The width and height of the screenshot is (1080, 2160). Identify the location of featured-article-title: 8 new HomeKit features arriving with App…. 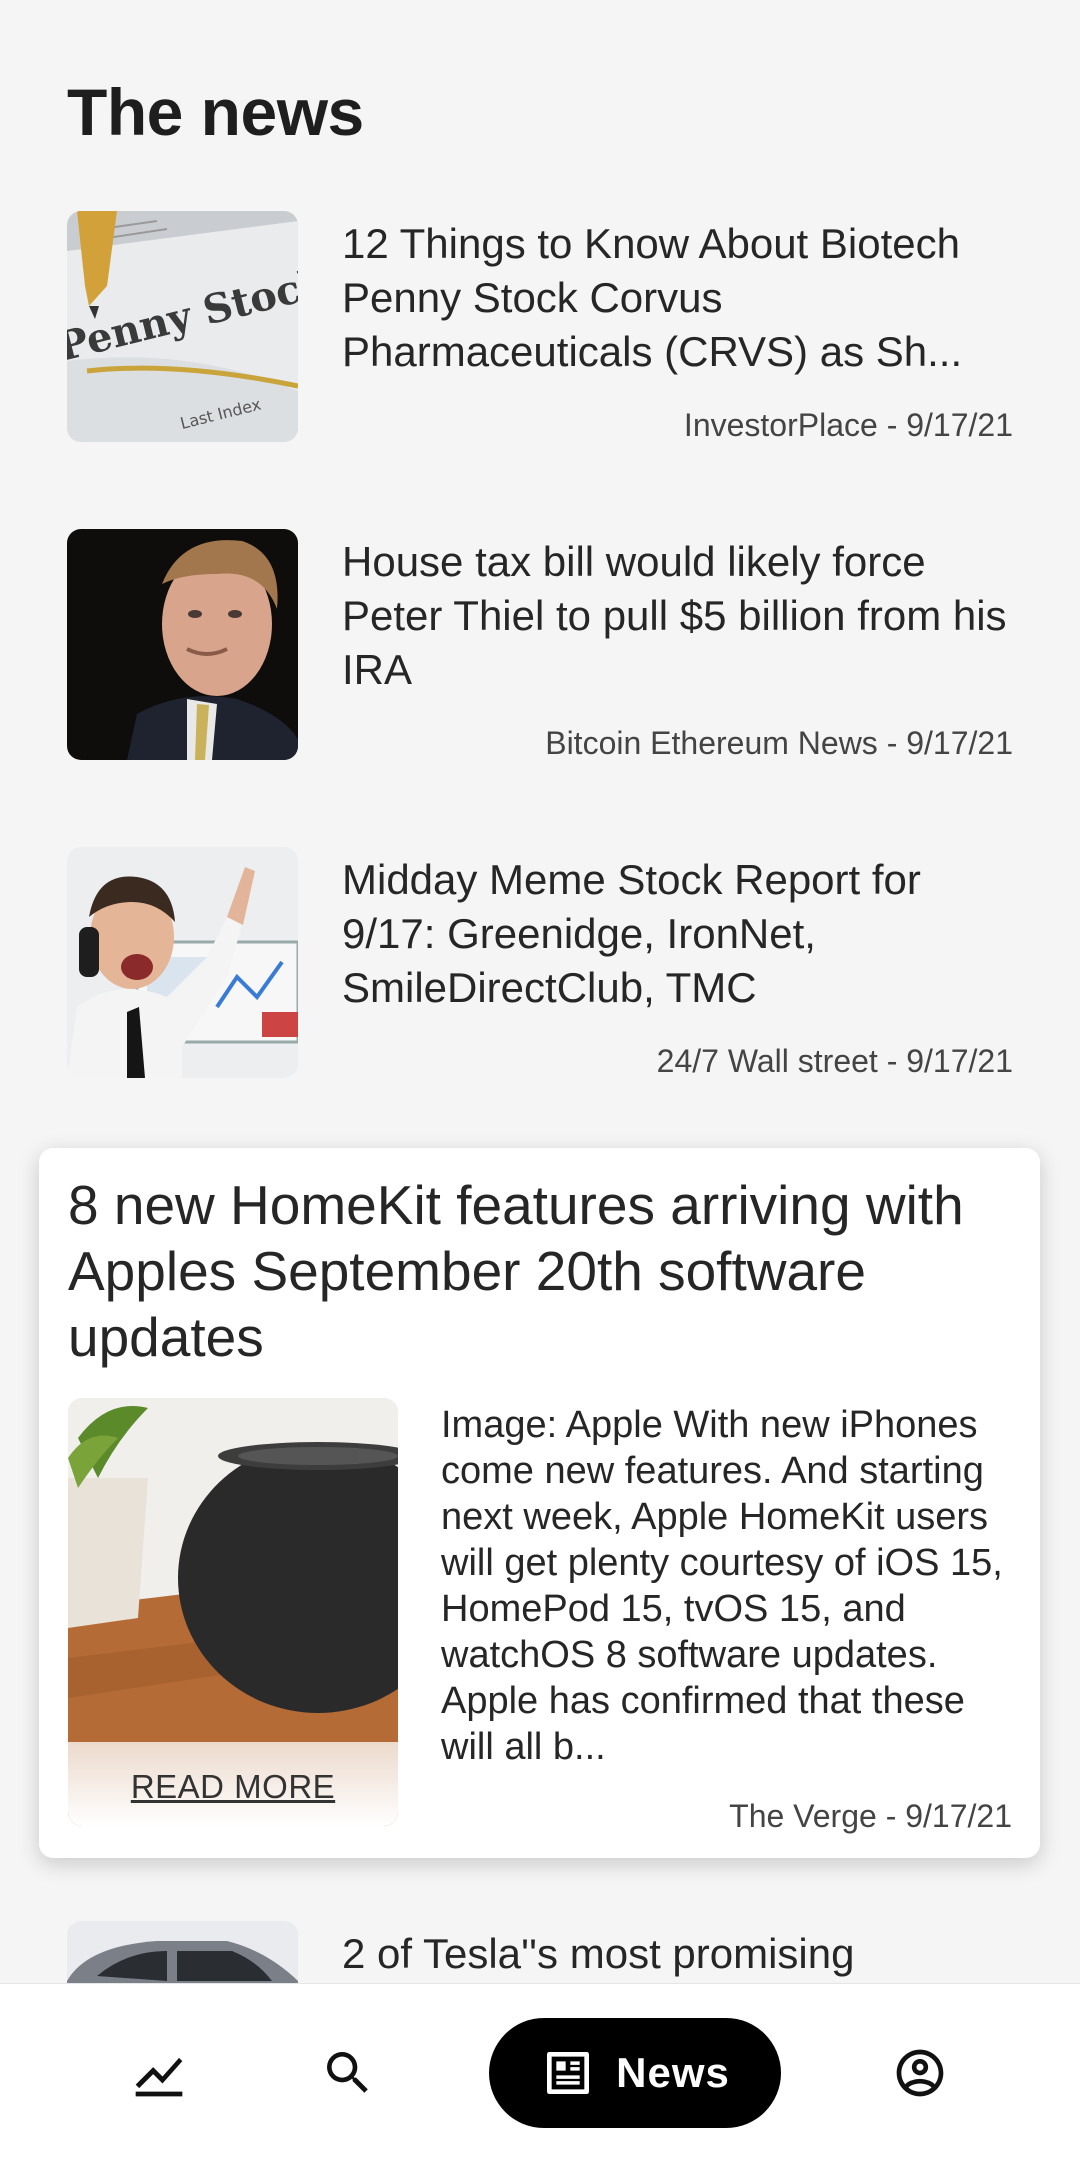
(543, 1271).